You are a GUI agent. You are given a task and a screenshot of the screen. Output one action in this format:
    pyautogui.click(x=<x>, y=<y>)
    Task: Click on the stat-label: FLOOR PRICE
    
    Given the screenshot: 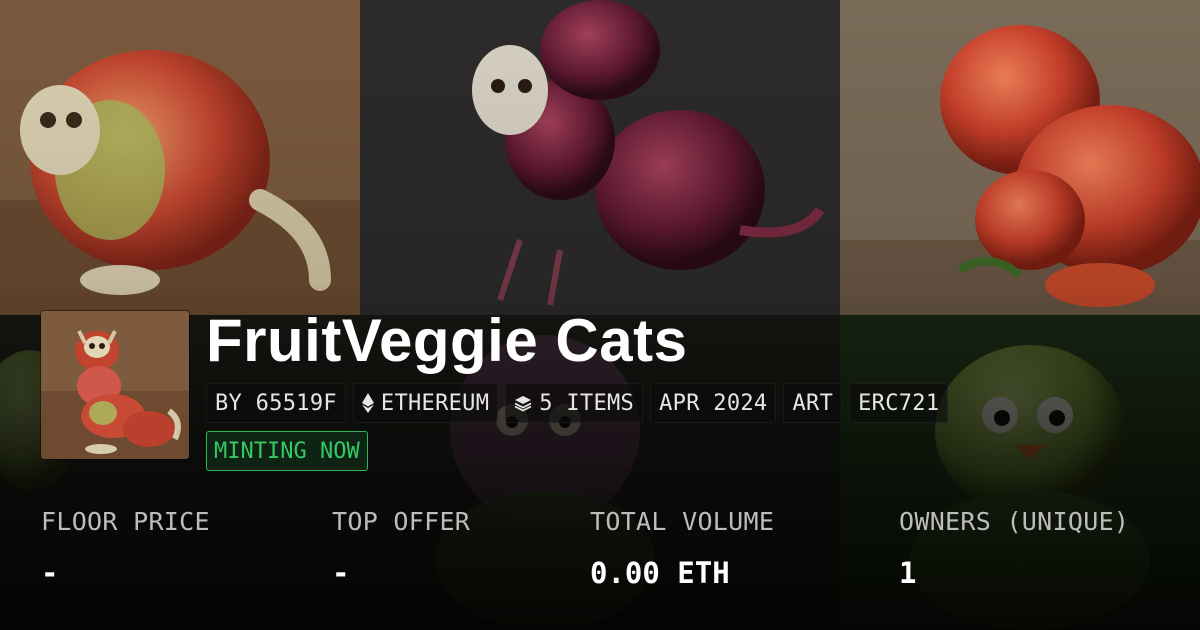 What is the action you would take?
    pyautogui.click(x=125, y=521)
    